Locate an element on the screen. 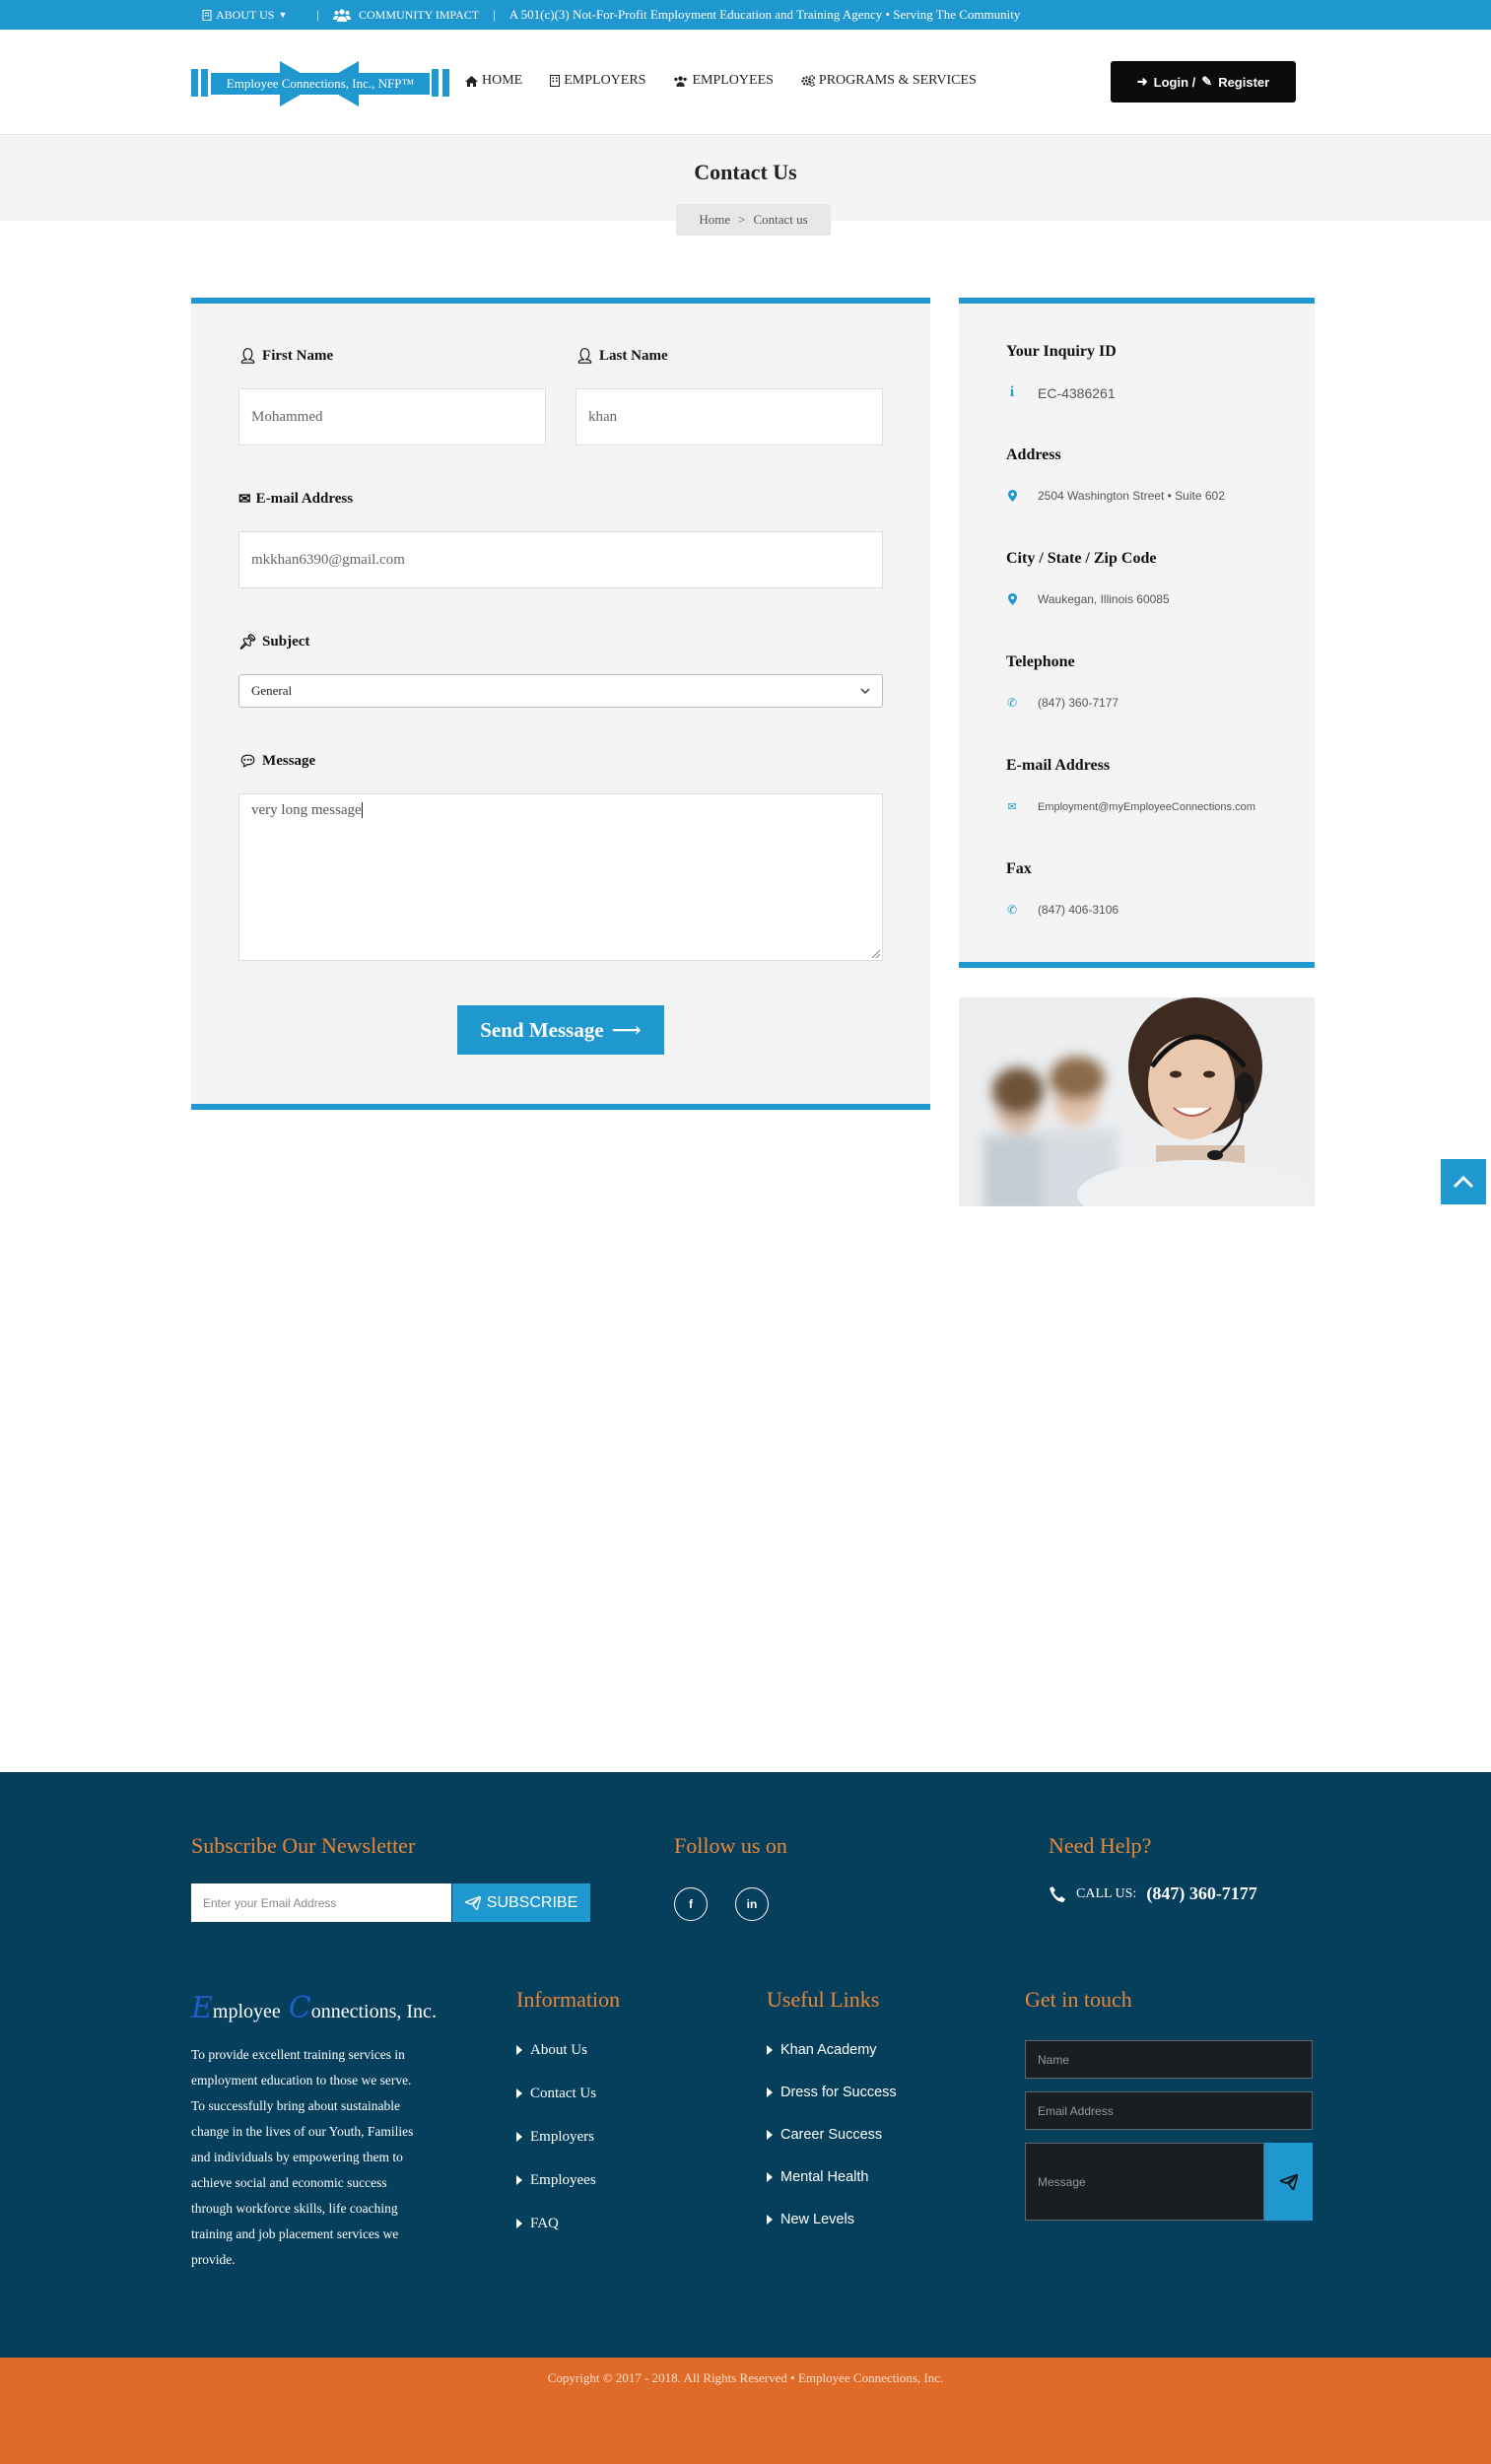 The width and height of the screenshot is (1491, 2464). telephone-value: (847) 360-7177 is located at coordinates (1078, 703).